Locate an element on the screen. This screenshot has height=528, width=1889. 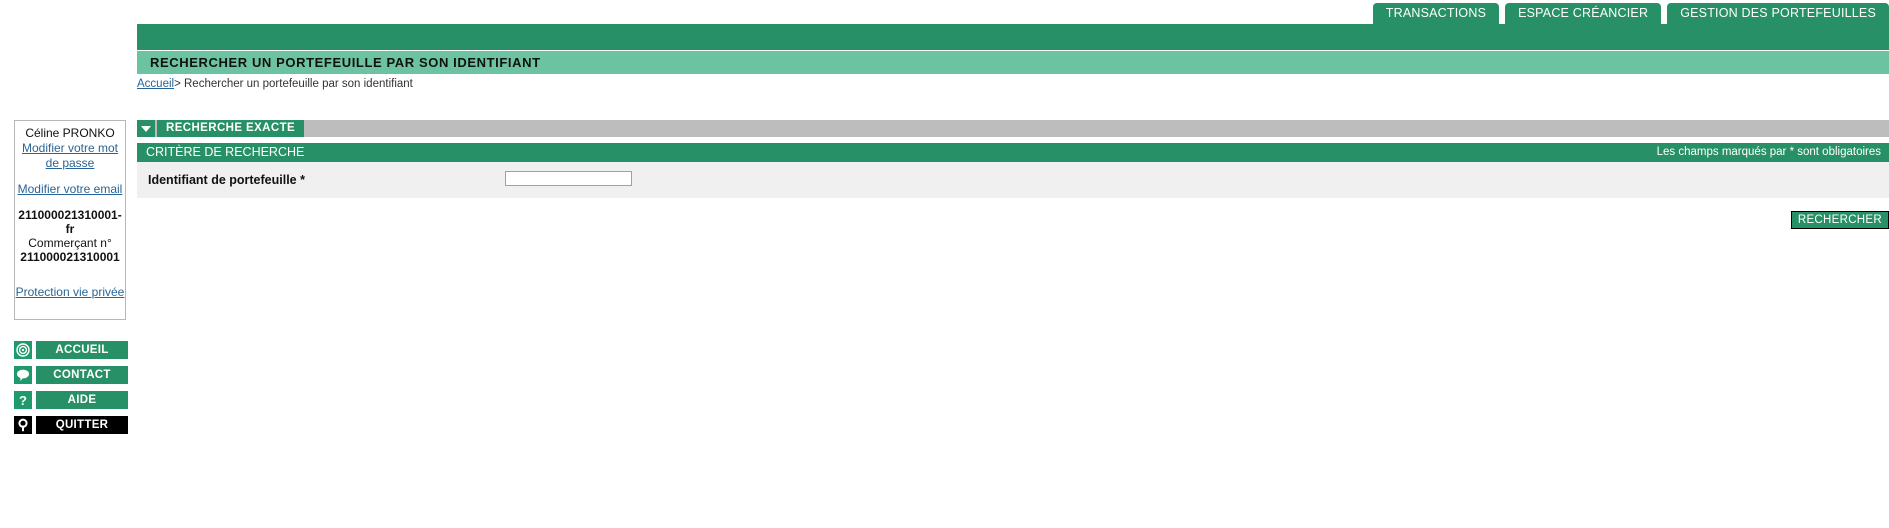
sidebar-nav-buttons: ACCUEIL CONTACT ? AIDE QUITTER is located at coordinates (71, 391).